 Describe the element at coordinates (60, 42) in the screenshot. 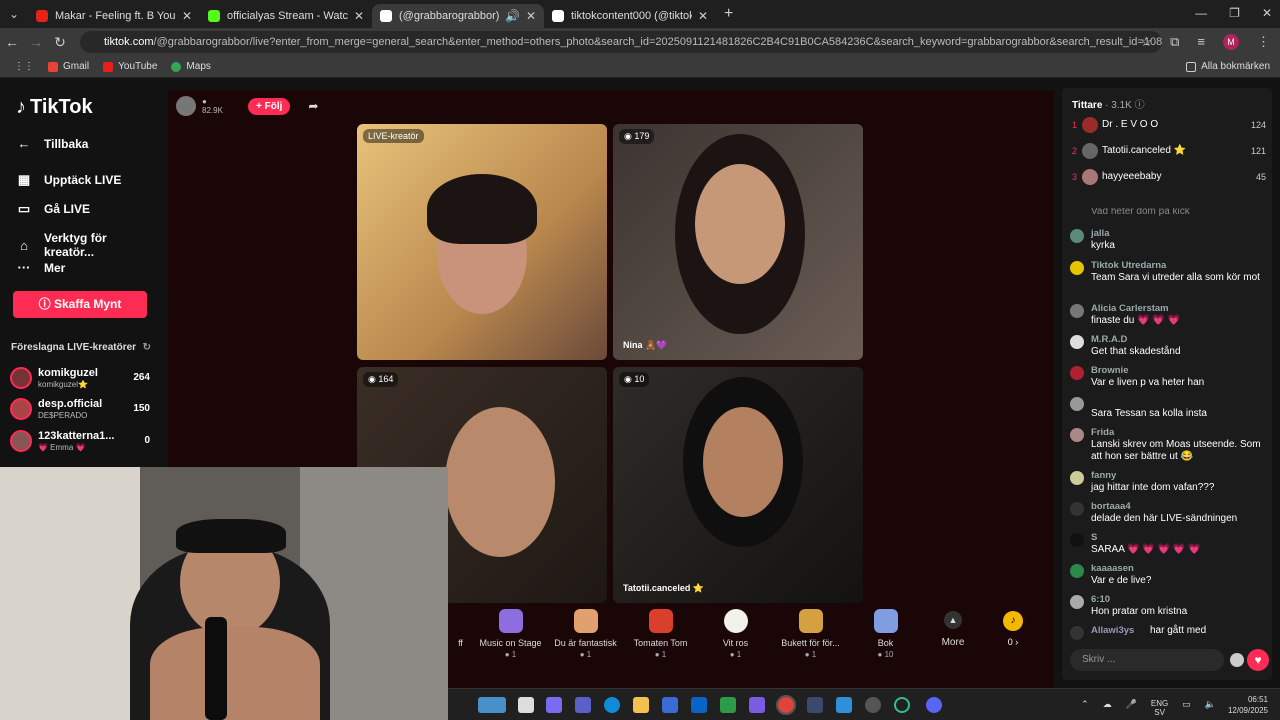

I see `reload-icon: ↻` at that location.